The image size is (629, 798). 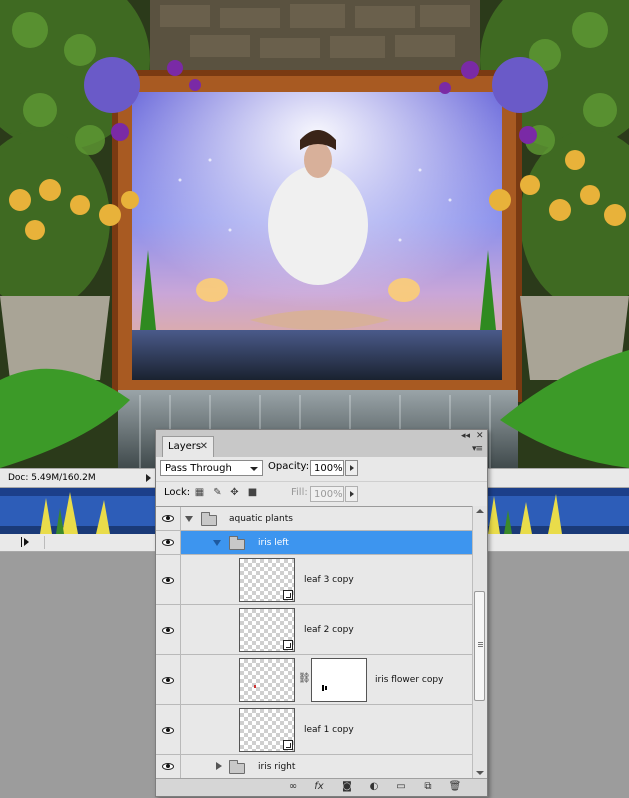 What do you see at coordinates (185, 446) in the screenshot?
I see `tab-layers-label: Layers` at bounding box center [185, 446].